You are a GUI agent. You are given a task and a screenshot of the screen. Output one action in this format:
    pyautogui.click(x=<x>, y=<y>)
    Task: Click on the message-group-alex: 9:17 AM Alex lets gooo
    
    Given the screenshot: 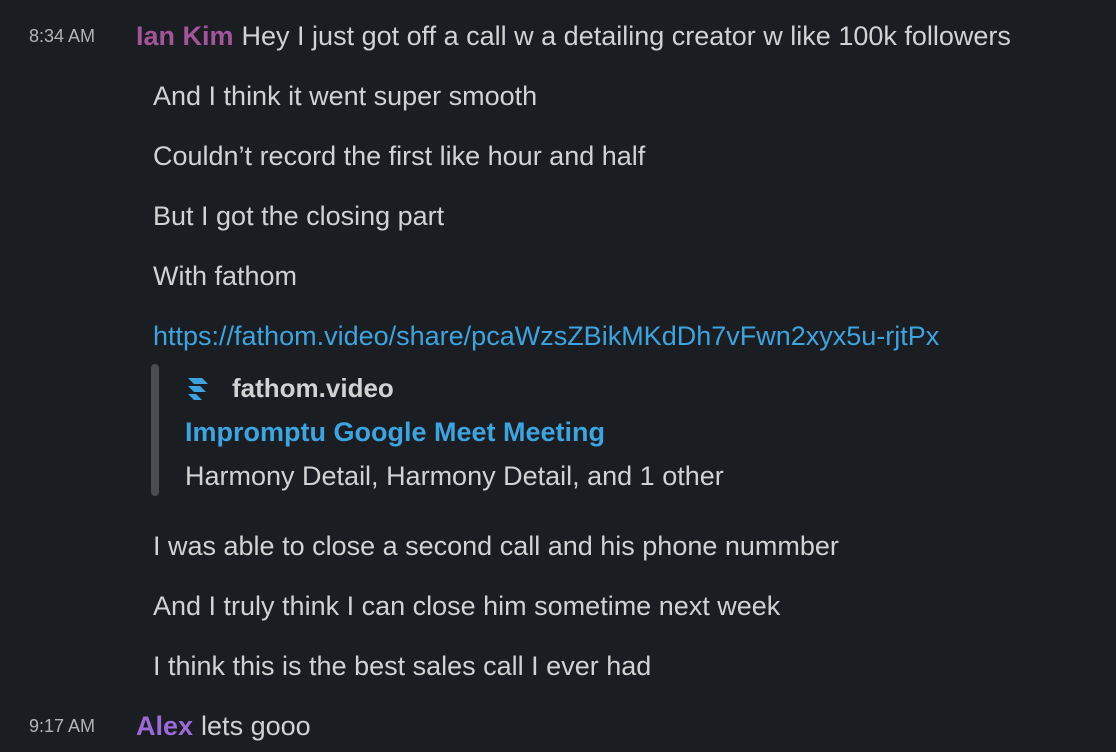 What is the action you would take?
    pyautogui.click(x=558, y=726)
    